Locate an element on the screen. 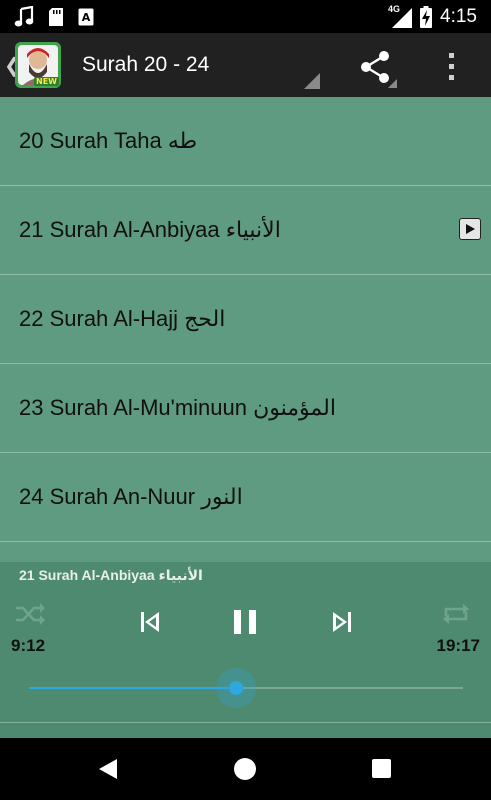 The height and width of the screenshot is (800, 491). seek-progress is located at coordinates (133, 688).